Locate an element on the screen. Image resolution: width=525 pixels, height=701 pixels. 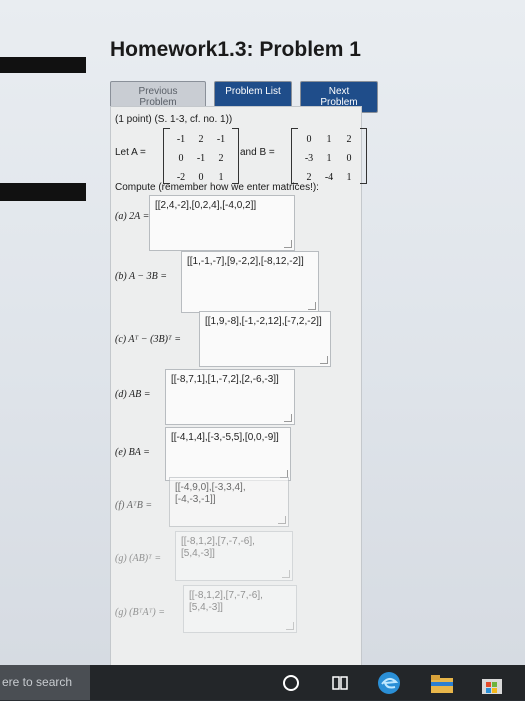
file-explorer-icon is located at coordinates (442, 684).